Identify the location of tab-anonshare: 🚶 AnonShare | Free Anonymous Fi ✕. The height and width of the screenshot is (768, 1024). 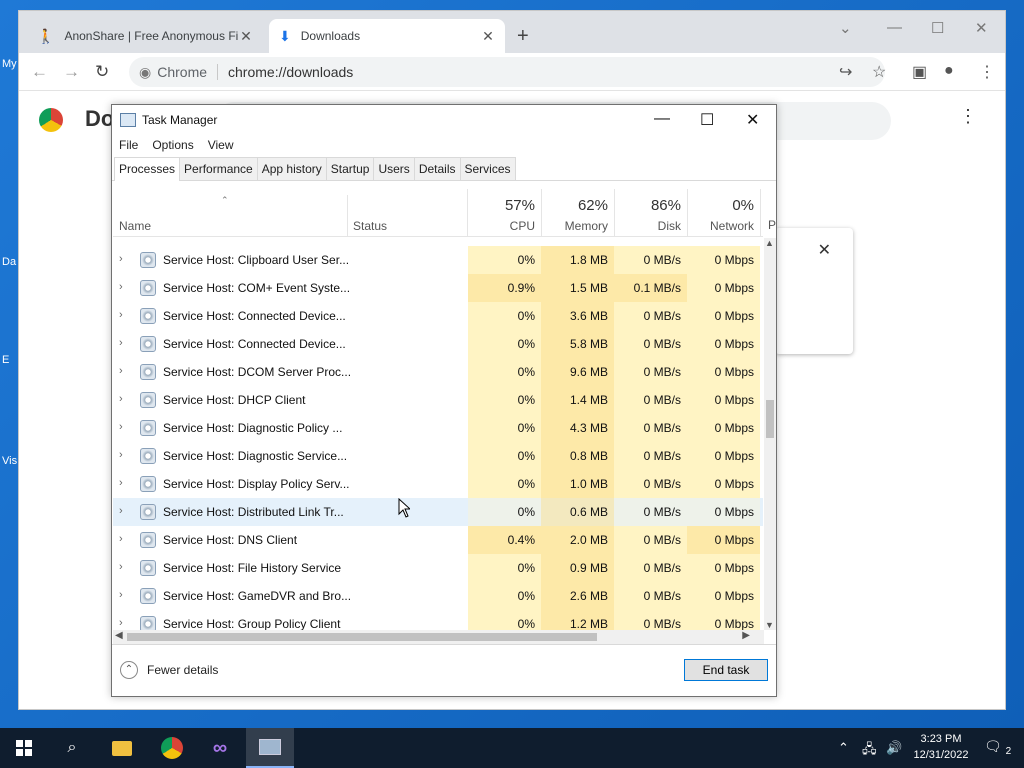
(145, 36).